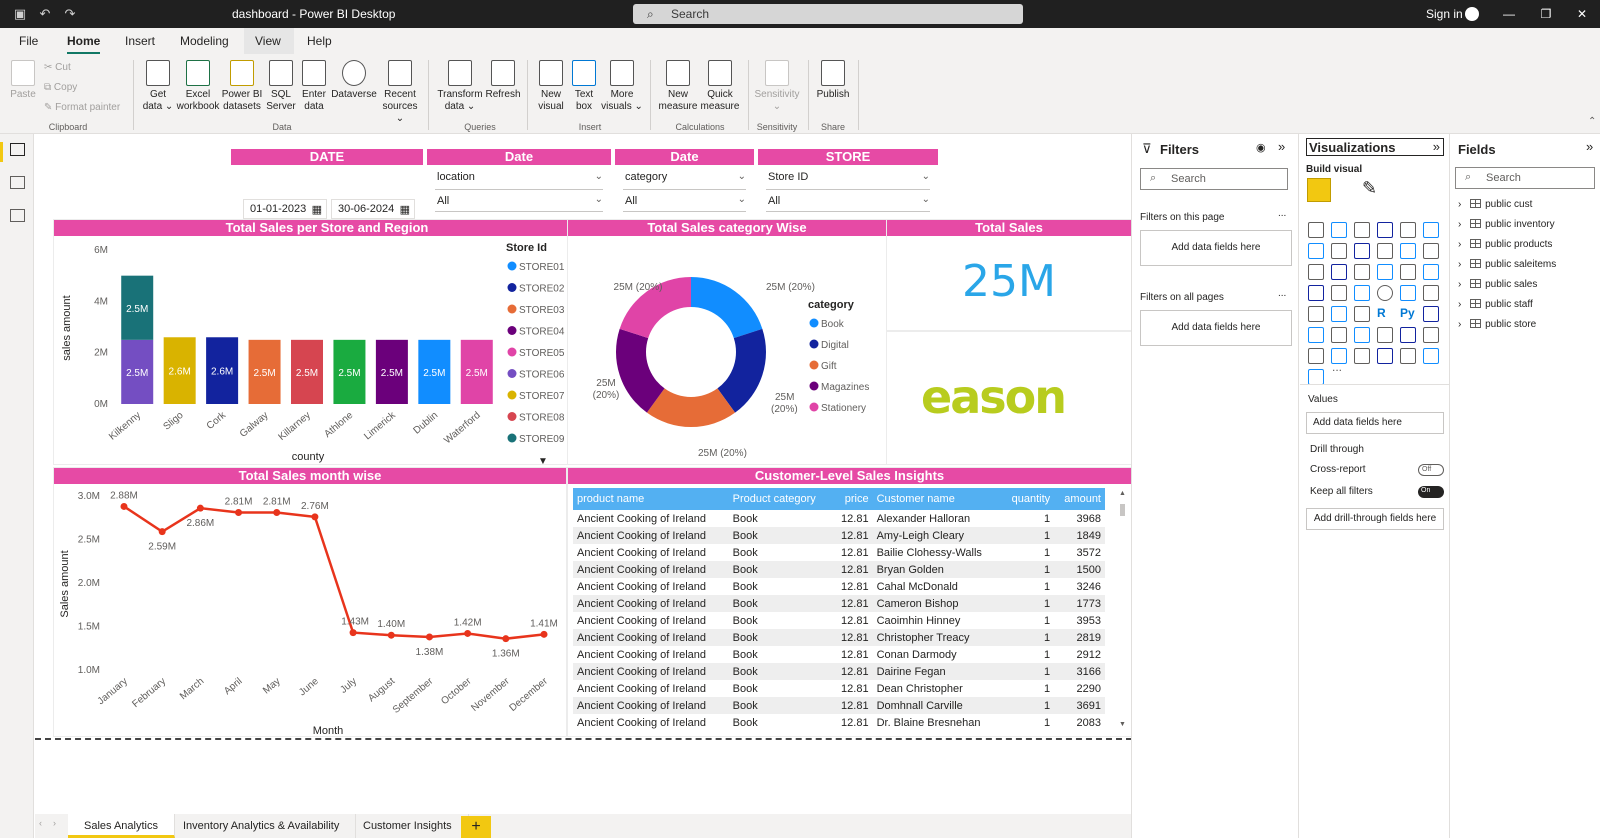 This screenshot has height=838, width=1600. Describe the element at coordinates (1436, 146) in the screenshot. I see `collapse-viz-icon: »` at that location.